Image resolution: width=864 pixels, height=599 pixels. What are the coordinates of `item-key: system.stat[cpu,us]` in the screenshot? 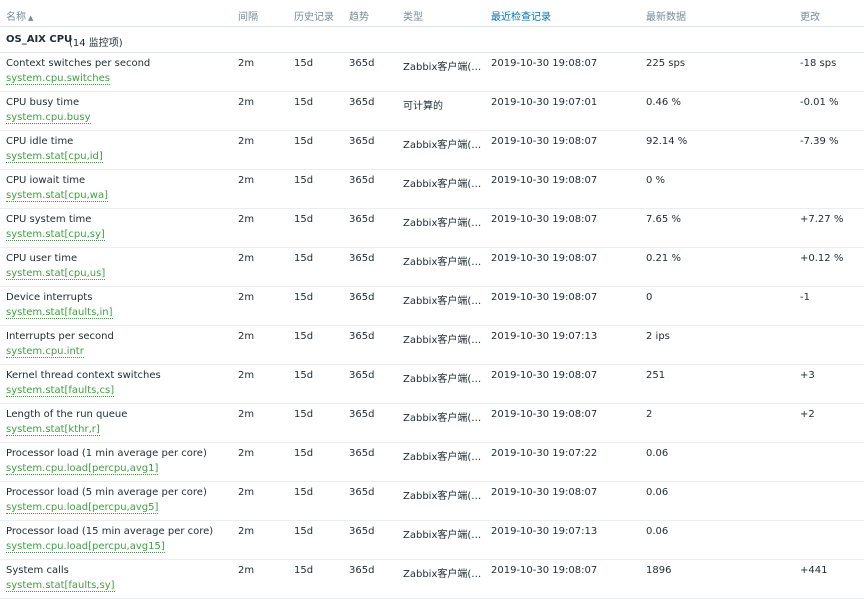 It's located at (56, 274).